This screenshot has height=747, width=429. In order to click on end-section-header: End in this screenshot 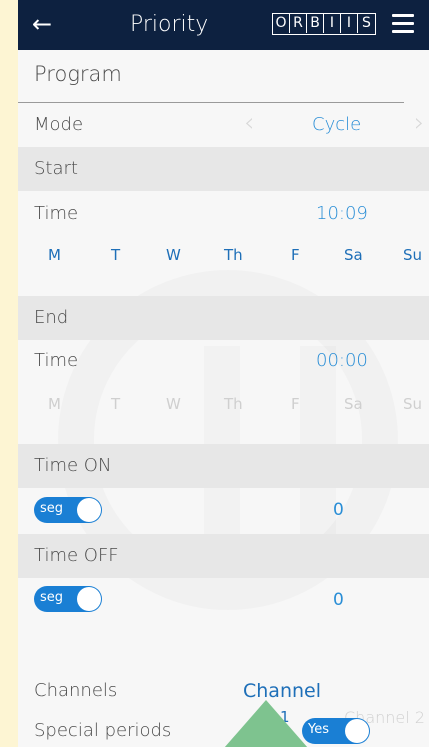, I will do `click(223, 318)`.